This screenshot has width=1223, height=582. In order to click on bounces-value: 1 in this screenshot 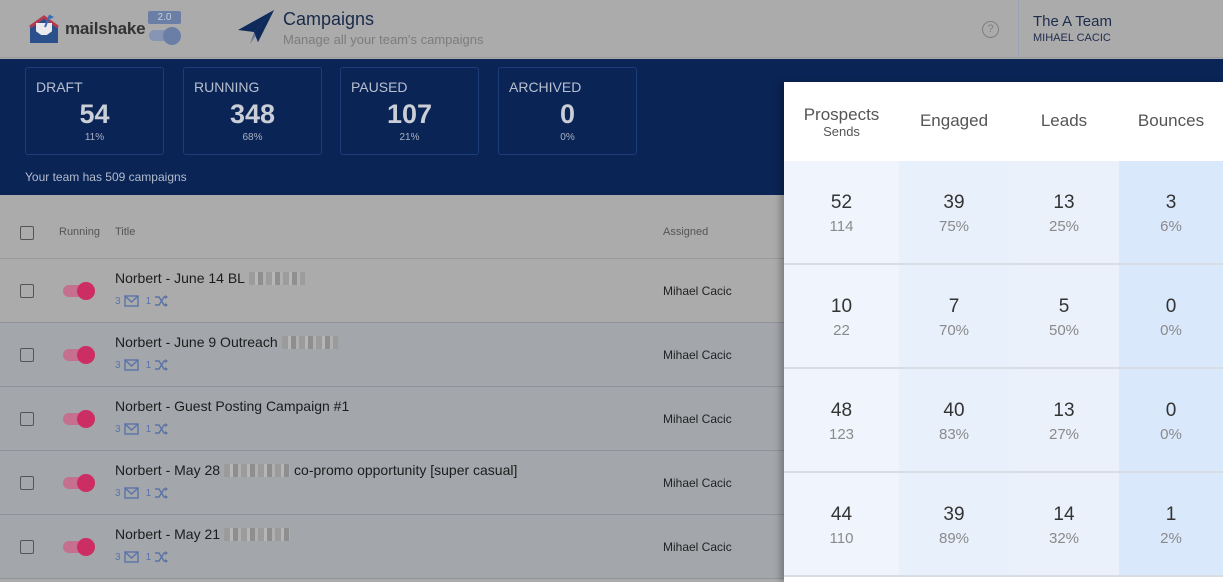, I will do `click(1171, 514)`.